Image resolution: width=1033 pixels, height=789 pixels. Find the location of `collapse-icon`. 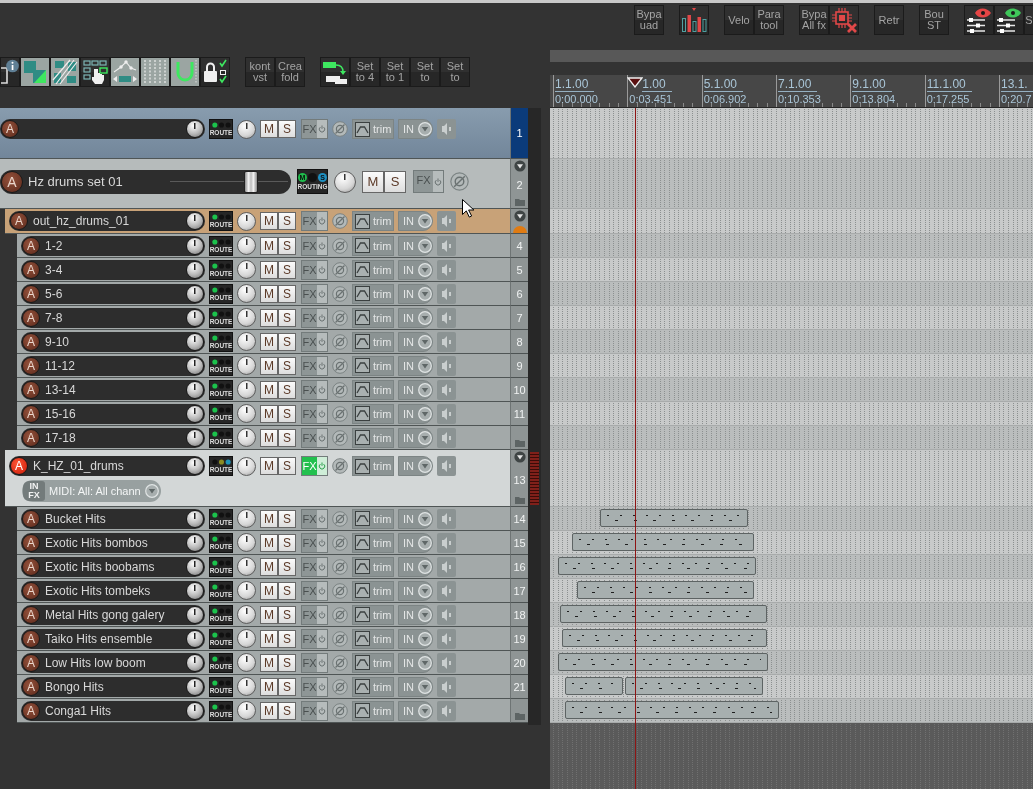

collapse-icon is located at coordinates (519, 457).